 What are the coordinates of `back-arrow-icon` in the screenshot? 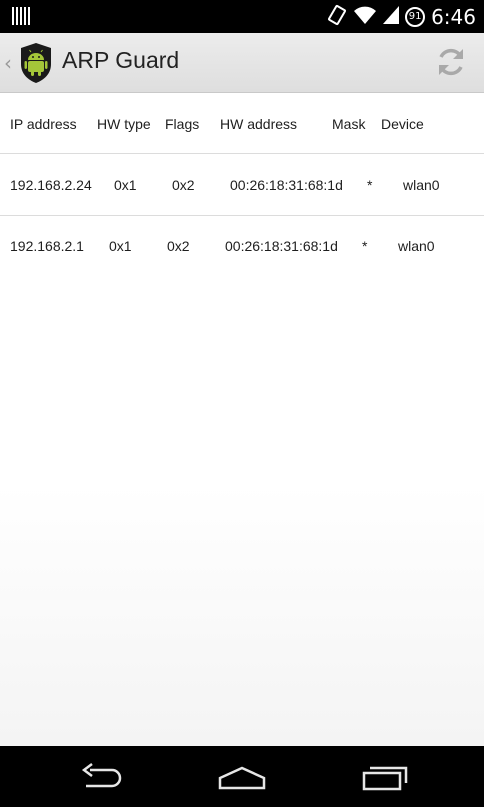 It's located at (101, 775).